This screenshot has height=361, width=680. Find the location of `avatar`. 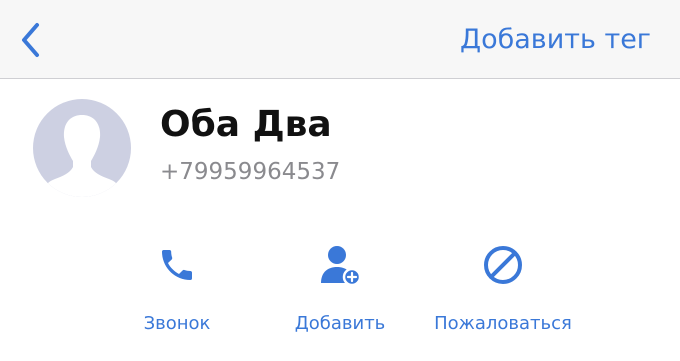

avatar is located at coordinates (82, 148).